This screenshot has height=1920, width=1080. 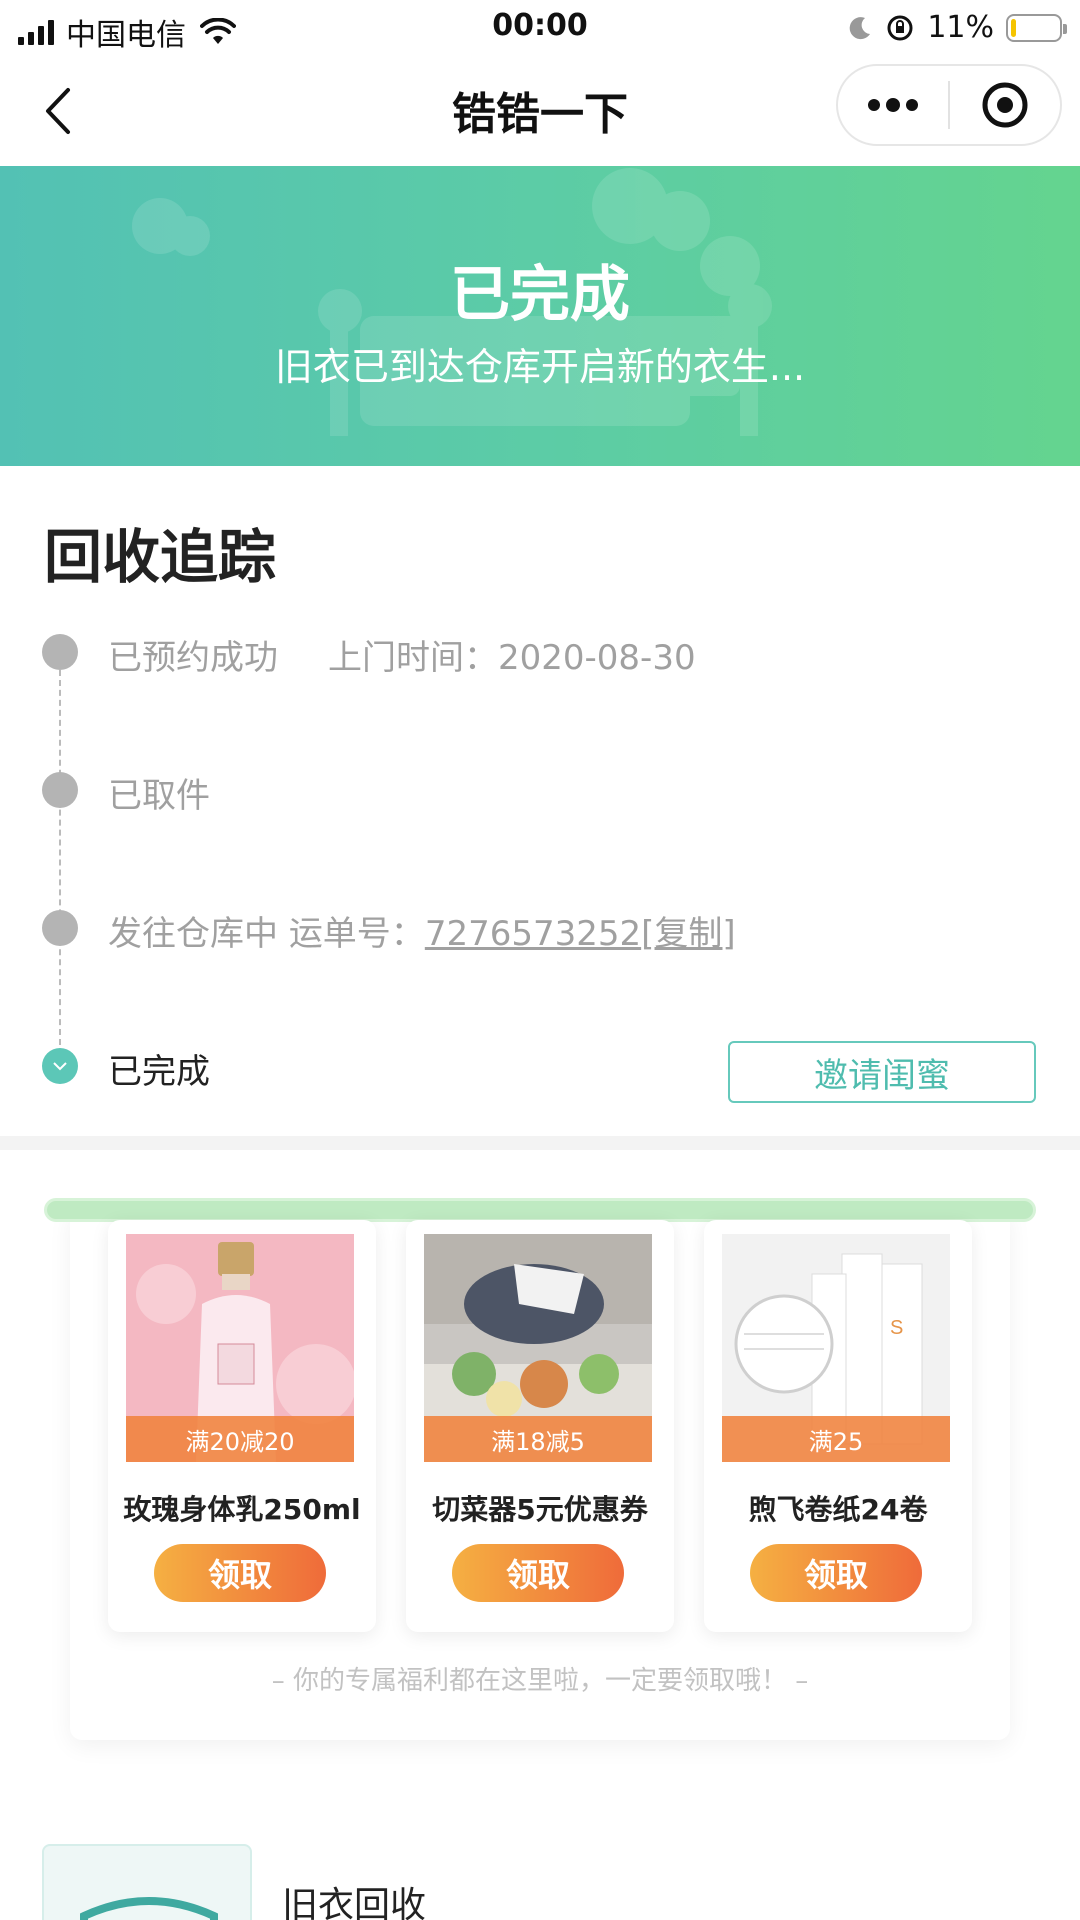 What do you see at coordinates (688, 934) in the screenshot?
I see `copy-link: [复制]` at bounding box center [688, 934].